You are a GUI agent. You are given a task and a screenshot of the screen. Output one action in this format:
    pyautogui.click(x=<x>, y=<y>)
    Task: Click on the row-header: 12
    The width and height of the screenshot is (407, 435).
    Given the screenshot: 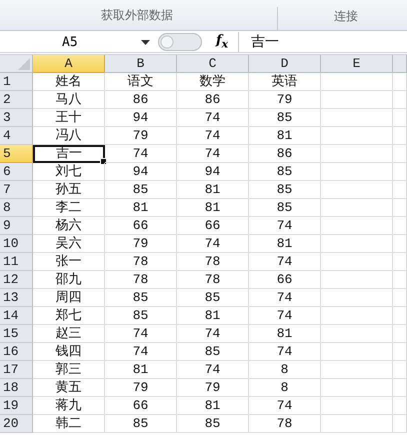 What is the action you would take?
    pyautogui.click(x=16, y=280)
    